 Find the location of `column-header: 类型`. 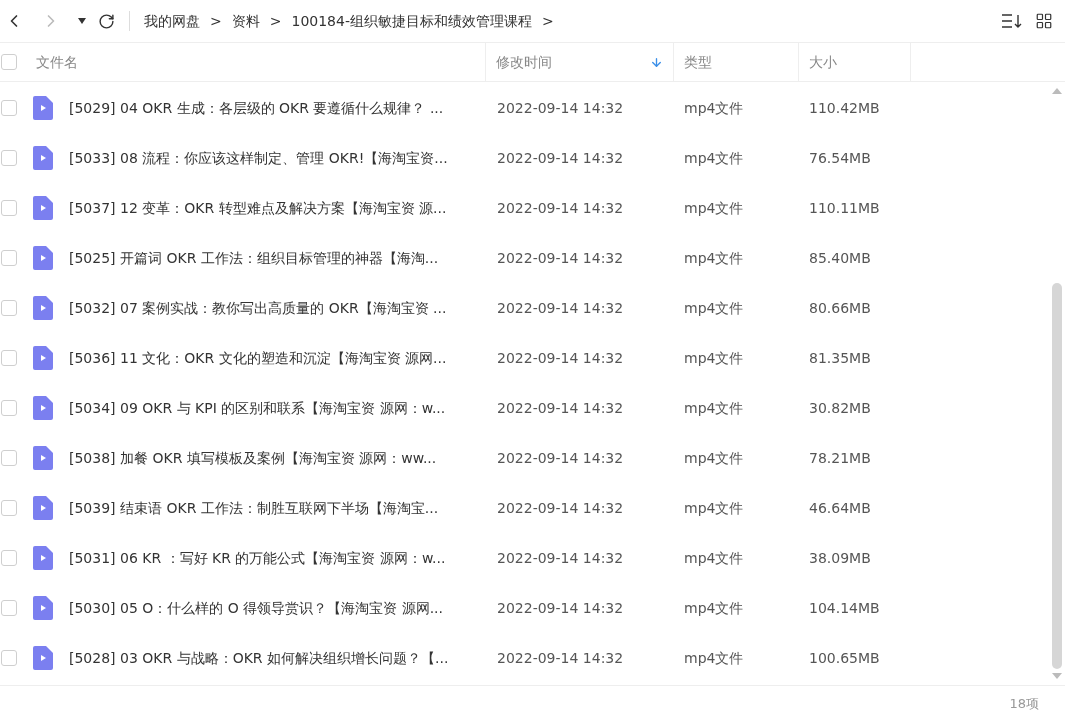

column-header: 类型 is located at coordinates (698, 62).